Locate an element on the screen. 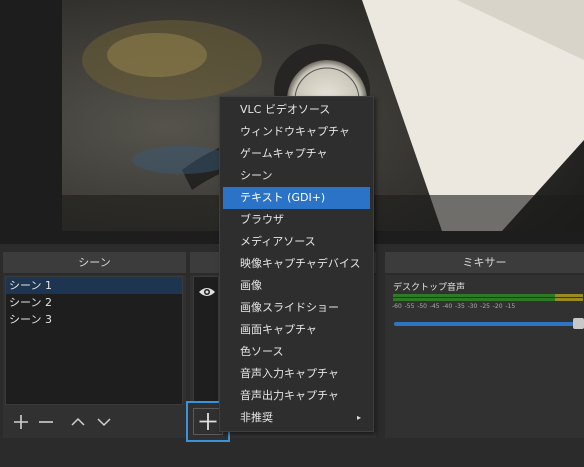 The height and width of the screenshot is (467, 584). meter-ticks: -60 -55 -50 -45 -40 -35 -30 -25 -20 -15 is located at coordinates (488, 306).